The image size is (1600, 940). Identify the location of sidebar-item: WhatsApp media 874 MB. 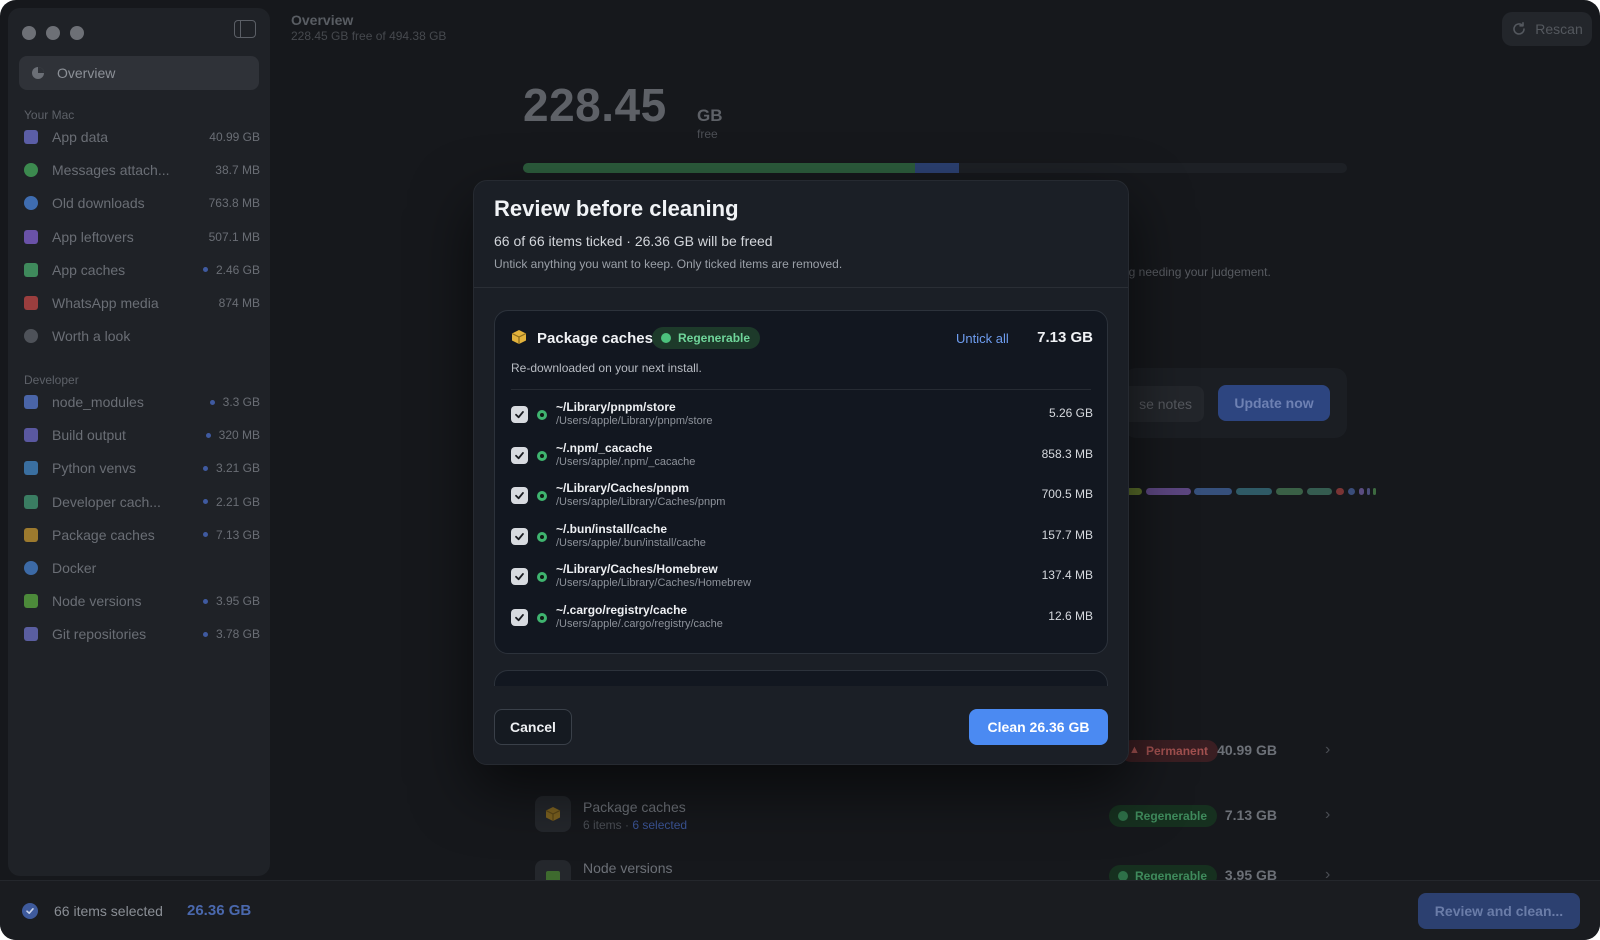
(142, 303).